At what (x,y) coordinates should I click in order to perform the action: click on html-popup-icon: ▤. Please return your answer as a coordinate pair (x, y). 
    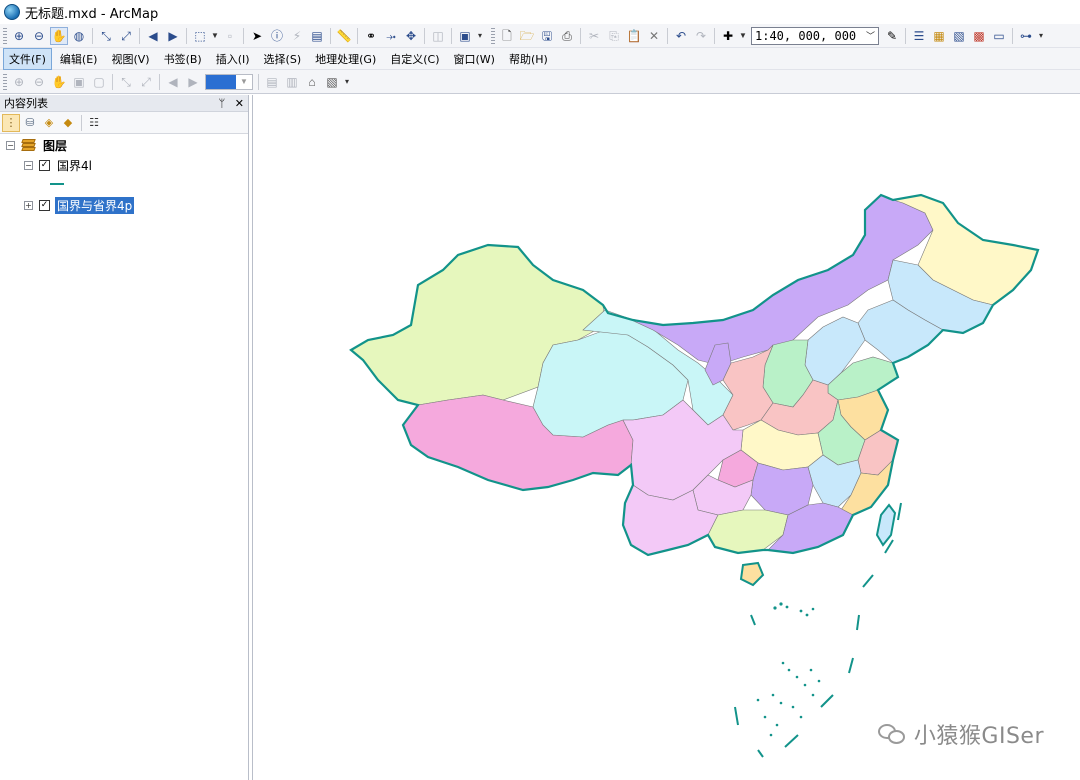
    Looking at the image, I should click on (317, 36).